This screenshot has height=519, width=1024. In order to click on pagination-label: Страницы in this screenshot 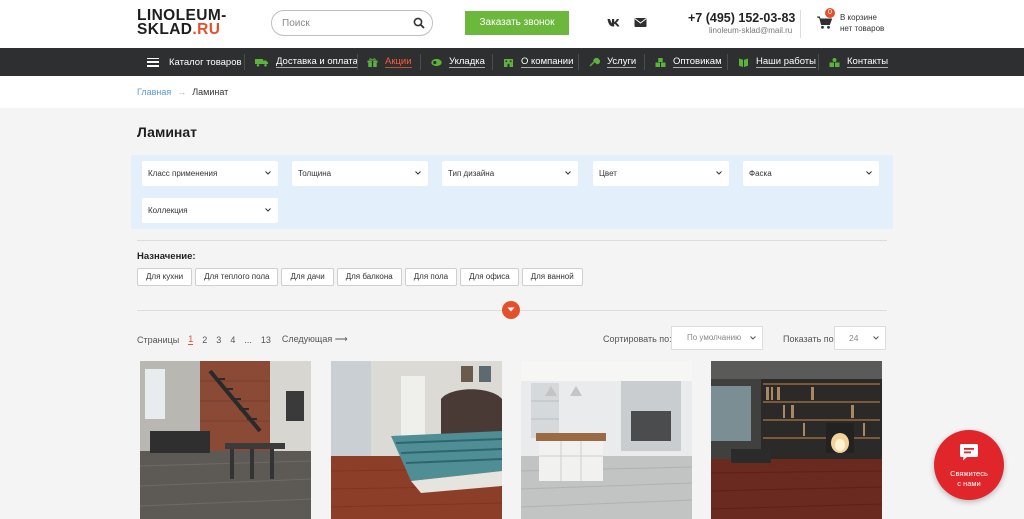, I will do `click(158, 339)`.